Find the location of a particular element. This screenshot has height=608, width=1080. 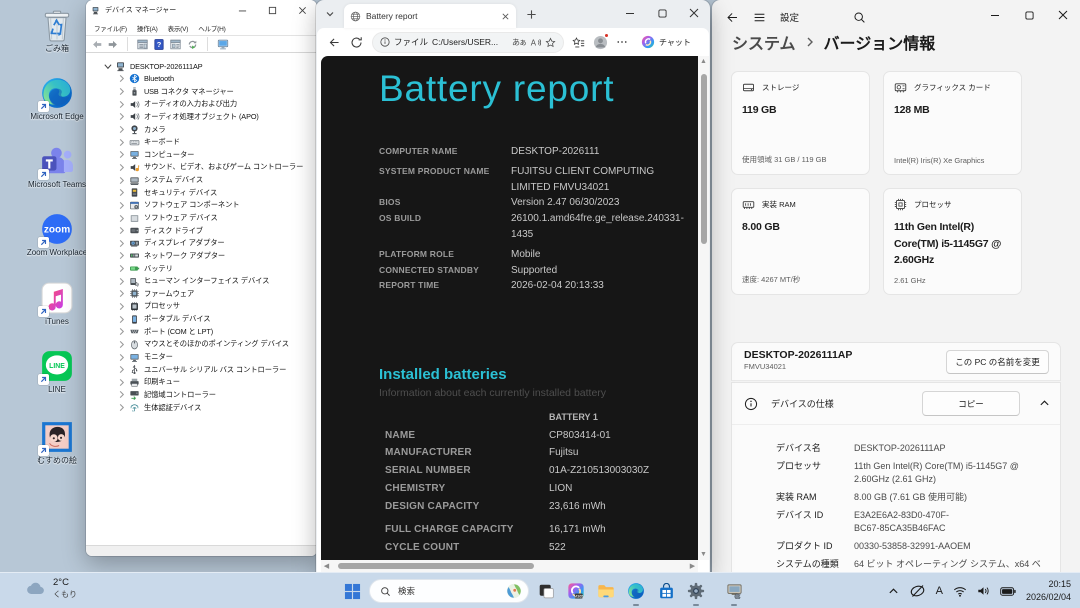

dm-menu-help: ヘルプ(H) is located at coordinates (211, 28).